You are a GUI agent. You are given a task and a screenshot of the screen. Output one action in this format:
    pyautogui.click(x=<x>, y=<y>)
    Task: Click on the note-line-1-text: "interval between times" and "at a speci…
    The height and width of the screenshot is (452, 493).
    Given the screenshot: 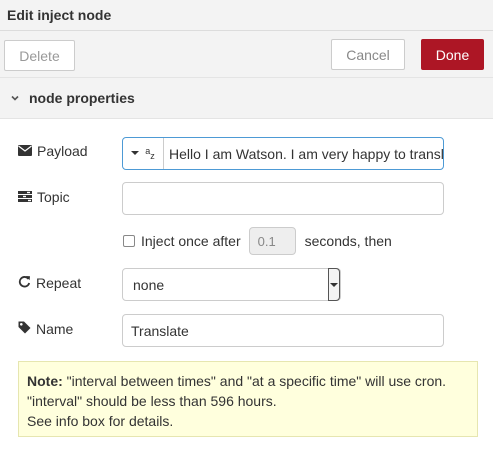 What is the action you would take?
    pyautogui.click(x=254, y=381)
    